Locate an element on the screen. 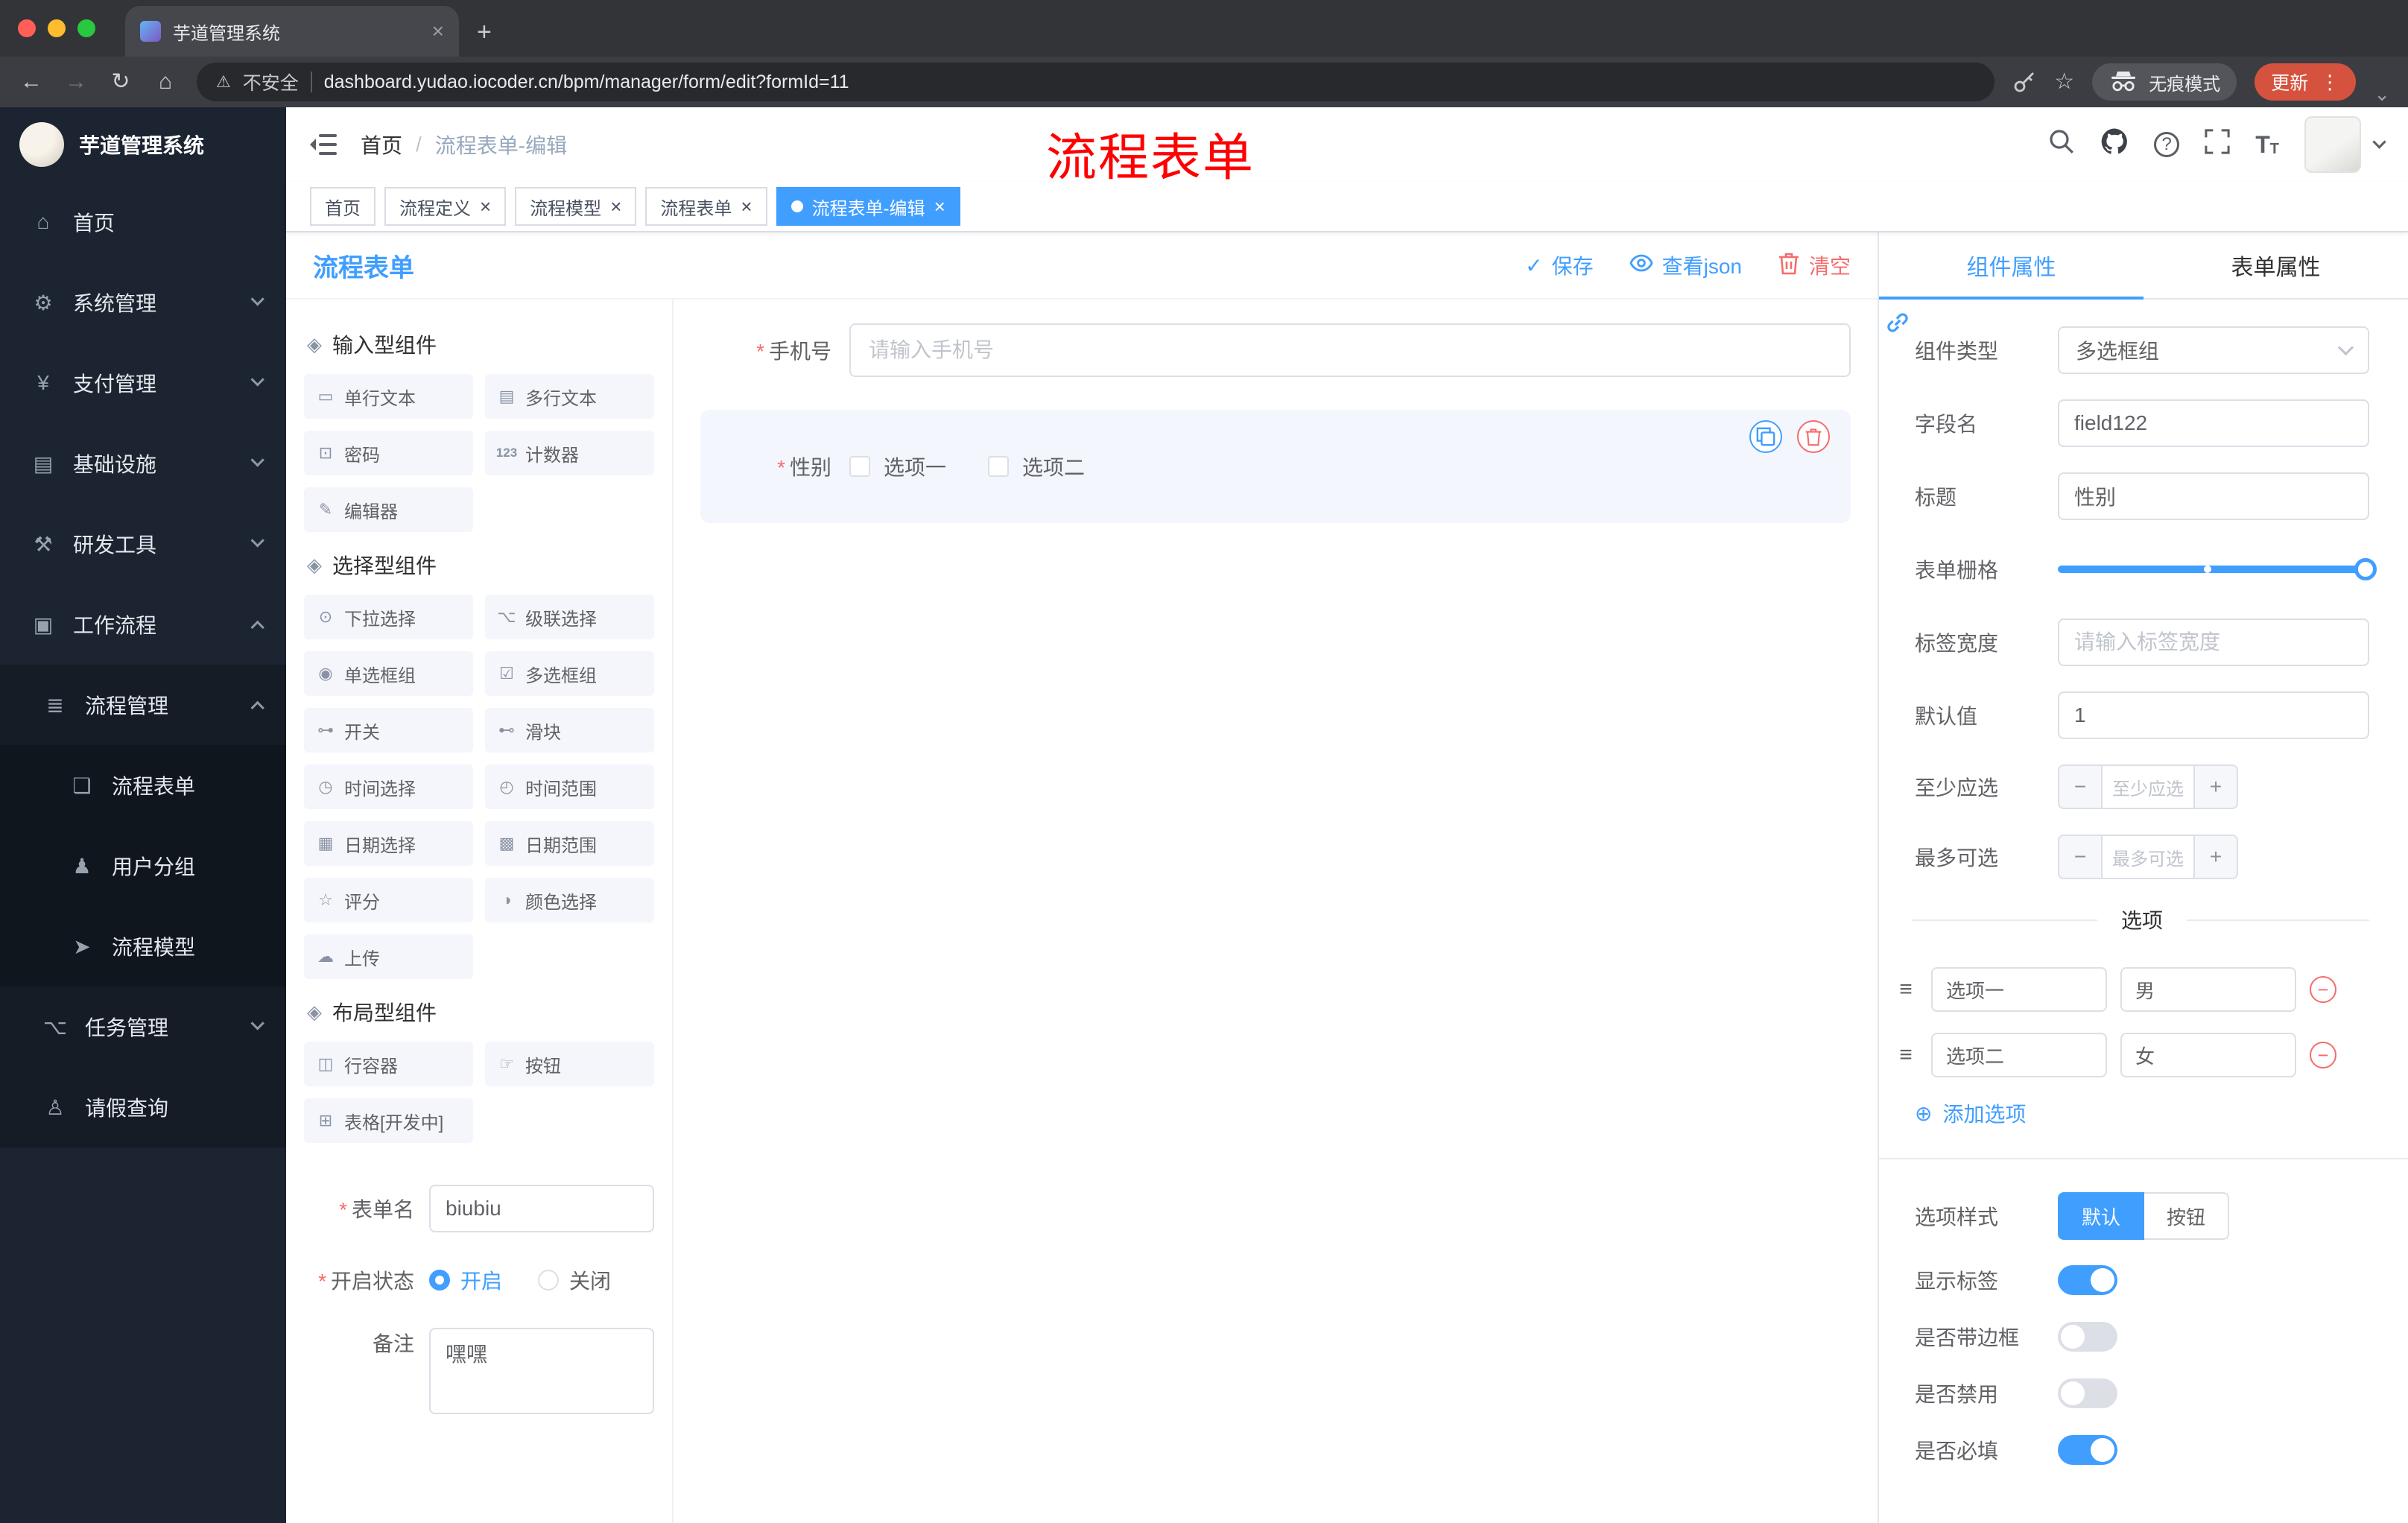 This screenshot has height=1523, width=2408. palette-chip-select: ⊙ 下拉选择 is located at coordinates (388, 617).